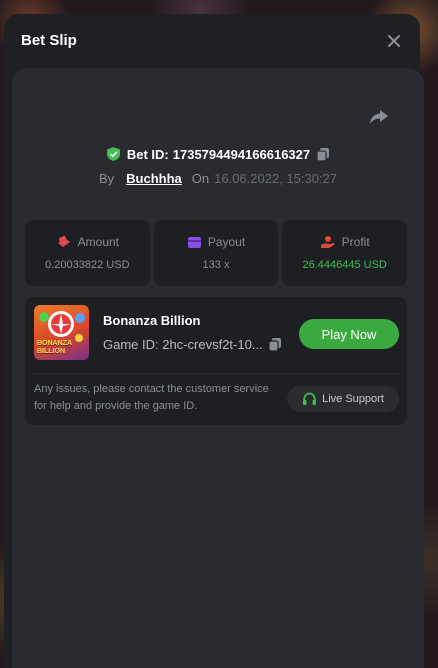 This screenshot has height=668, width=438. I want to click on bet-meta-row: By Buchhha On 16.06.2022, 15:30:27, so click(218, 178).